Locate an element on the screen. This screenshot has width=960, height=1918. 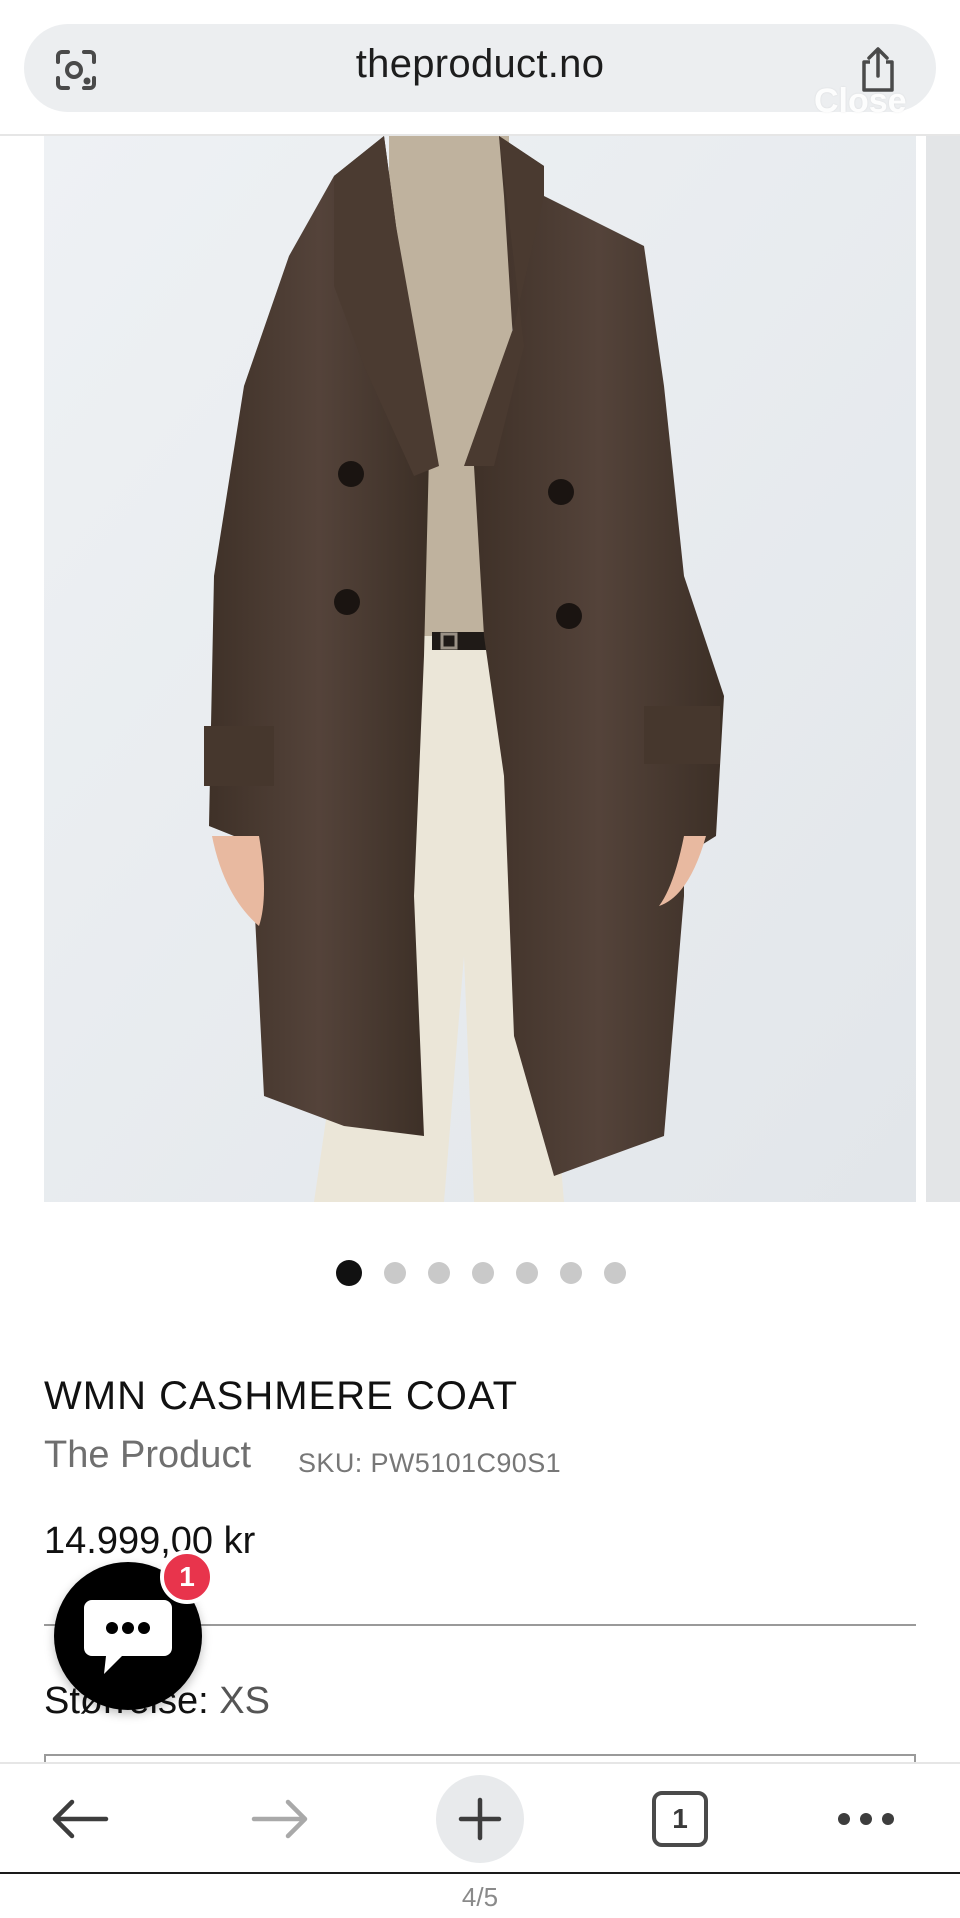
carousel-dots is located at coordinates (481, 1274).